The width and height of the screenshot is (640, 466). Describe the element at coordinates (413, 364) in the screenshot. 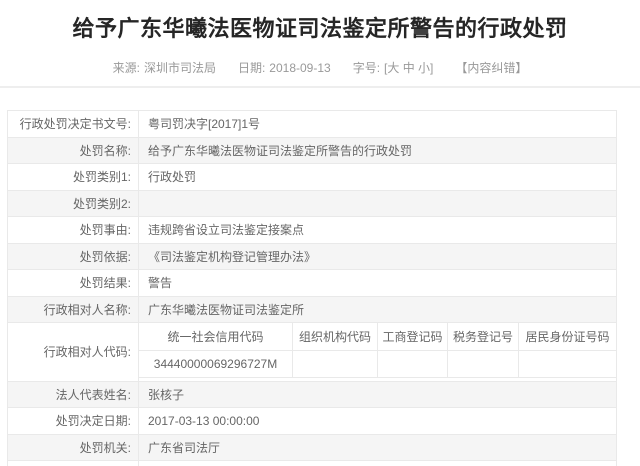

I see `code-value-business-reg` at that location.